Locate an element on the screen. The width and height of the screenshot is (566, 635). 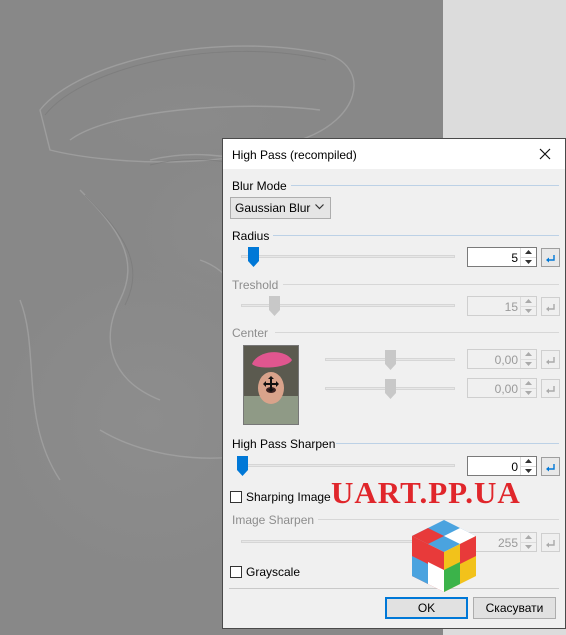
cancel-button-label: Скасувати is located at coordinates (514, 608).